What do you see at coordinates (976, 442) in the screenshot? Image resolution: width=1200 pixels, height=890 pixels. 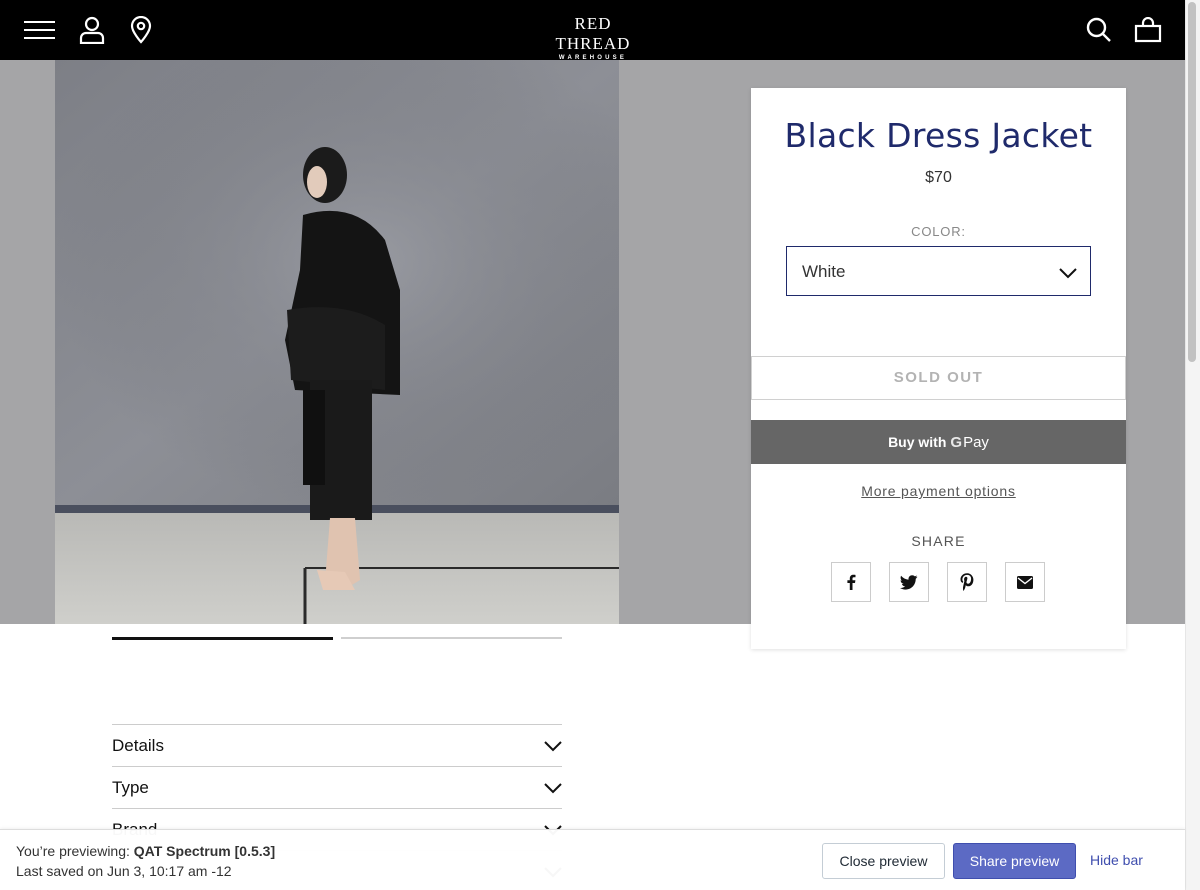 I see `gpay-pay-text: Pay` at bounding box center [976, 442].